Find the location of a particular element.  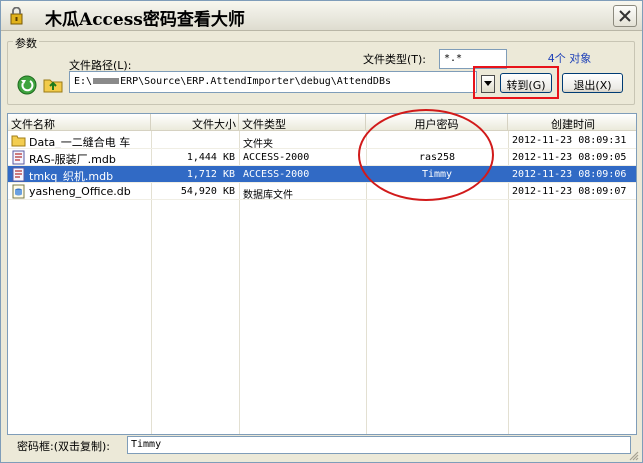

cell-size: 54,920 KB is located at coordinates (207, 191).